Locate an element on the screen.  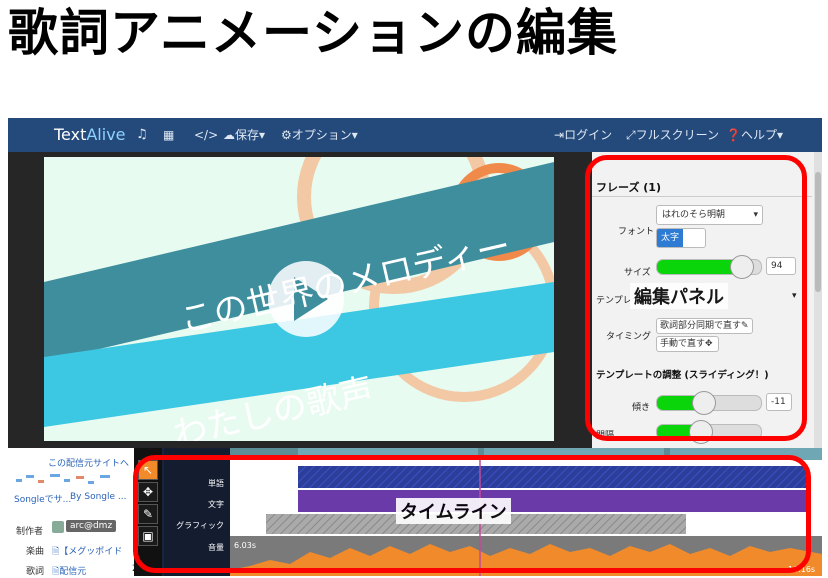
lyrics-label: 歌詞 is located at coordinates (35, 571).